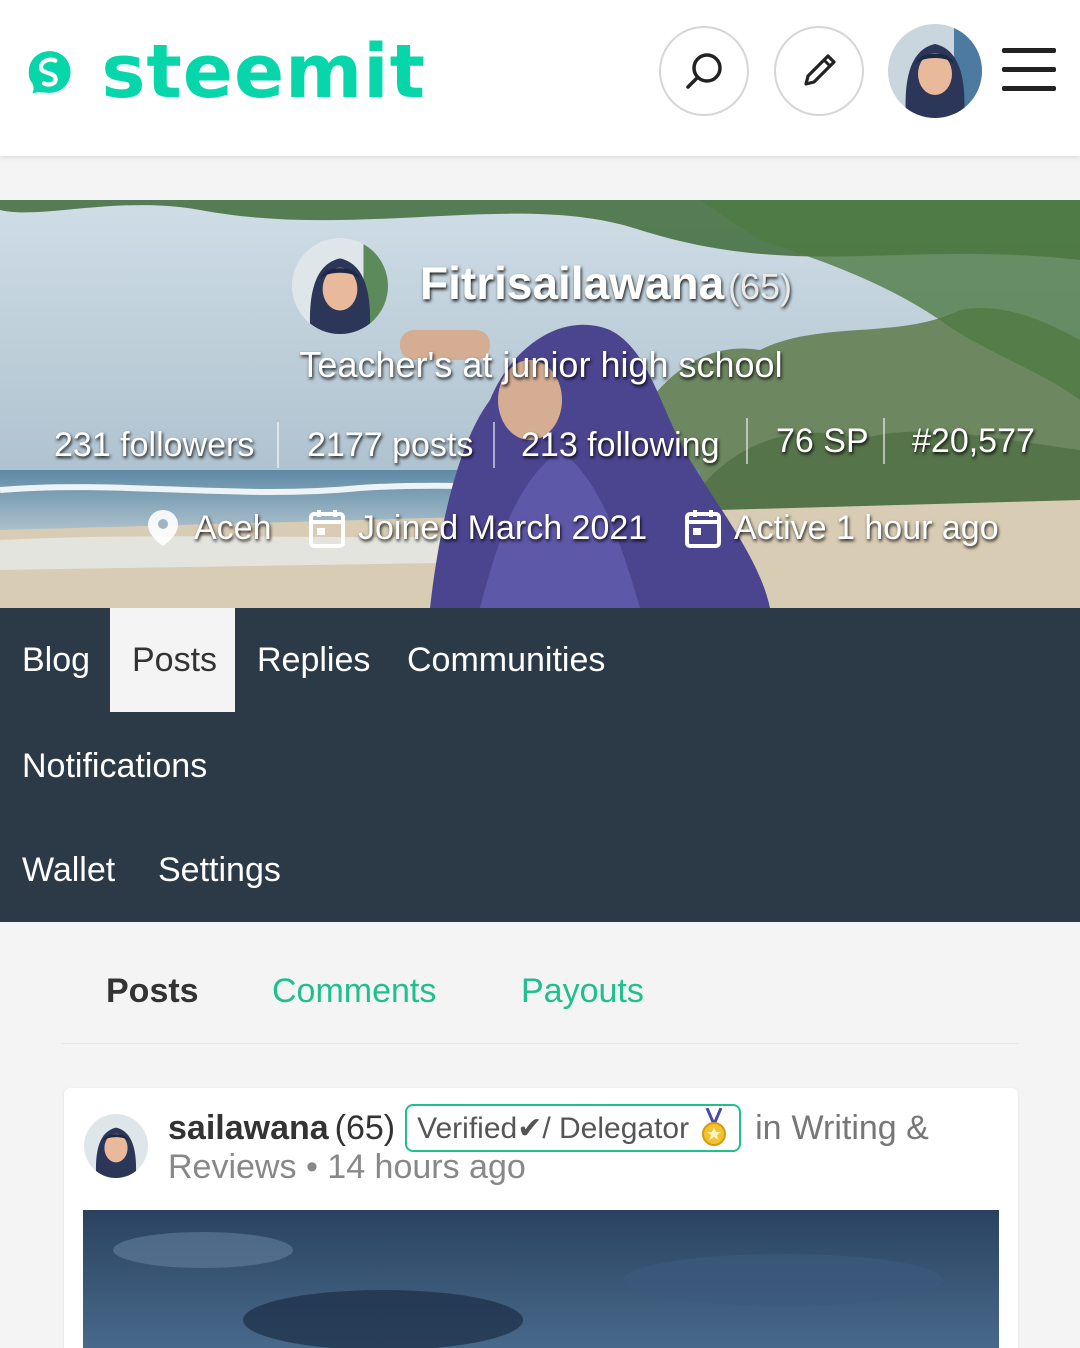  What do you see at coordinates (768, 1127) in the screenshot?
I see `post-community-prefix: in` at bounding box center [768, 1127].